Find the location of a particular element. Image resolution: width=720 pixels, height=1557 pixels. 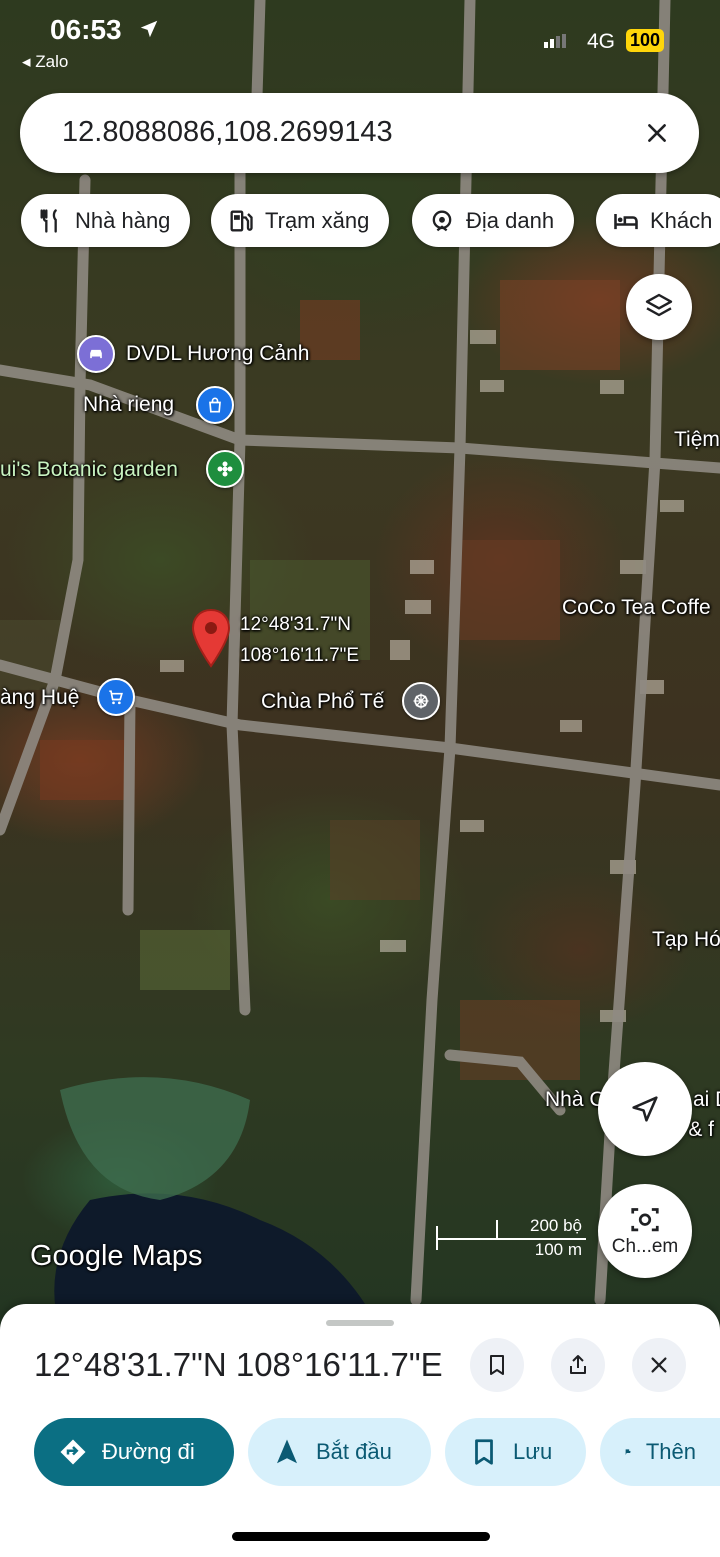

layers-button is located at coordinates (659, 307).